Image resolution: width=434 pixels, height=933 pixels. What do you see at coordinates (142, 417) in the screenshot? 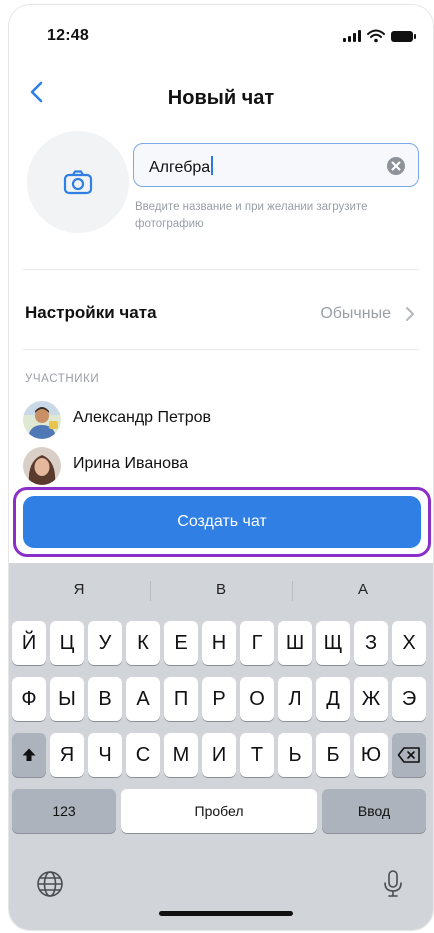
I see `member-name: Александр Петров` at bounding box center [142, 417].